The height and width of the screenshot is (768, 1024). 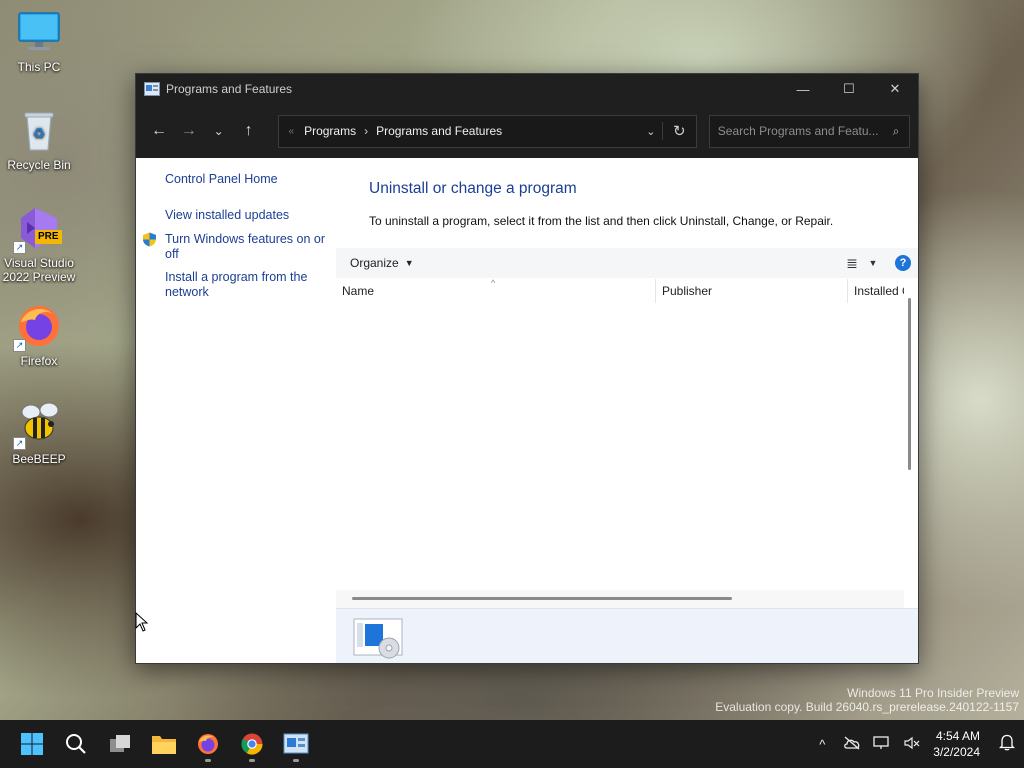 I want to click on control-panel-taskbar-button, so click(x=296, y=744).